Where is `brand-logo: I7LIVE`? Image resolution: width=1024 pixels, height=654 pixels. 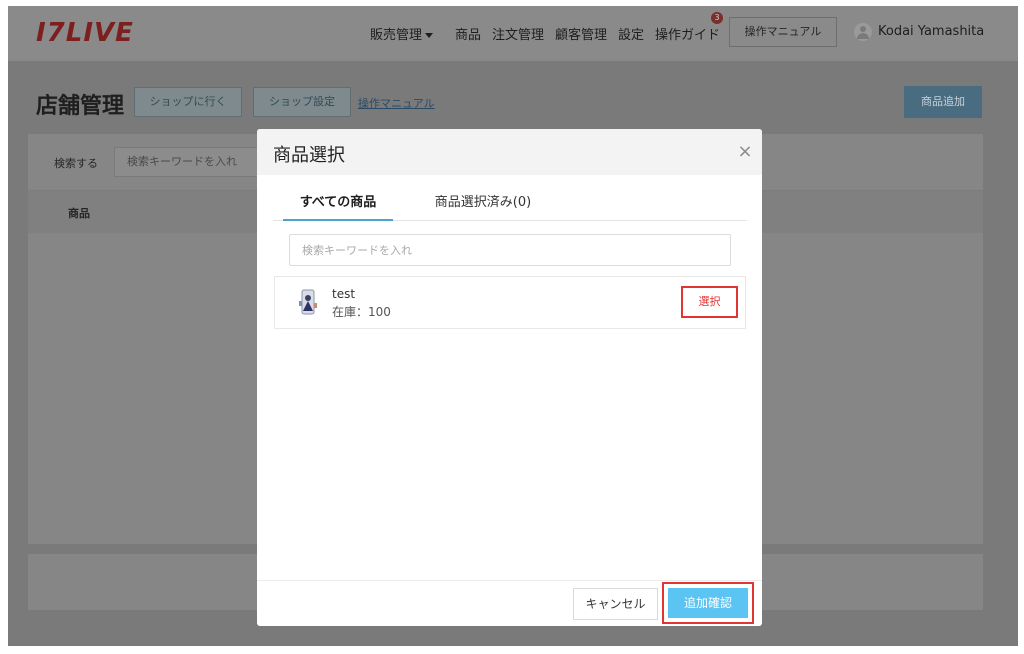 brand-logo: I7LIVE is located at coordinates (85, 33).